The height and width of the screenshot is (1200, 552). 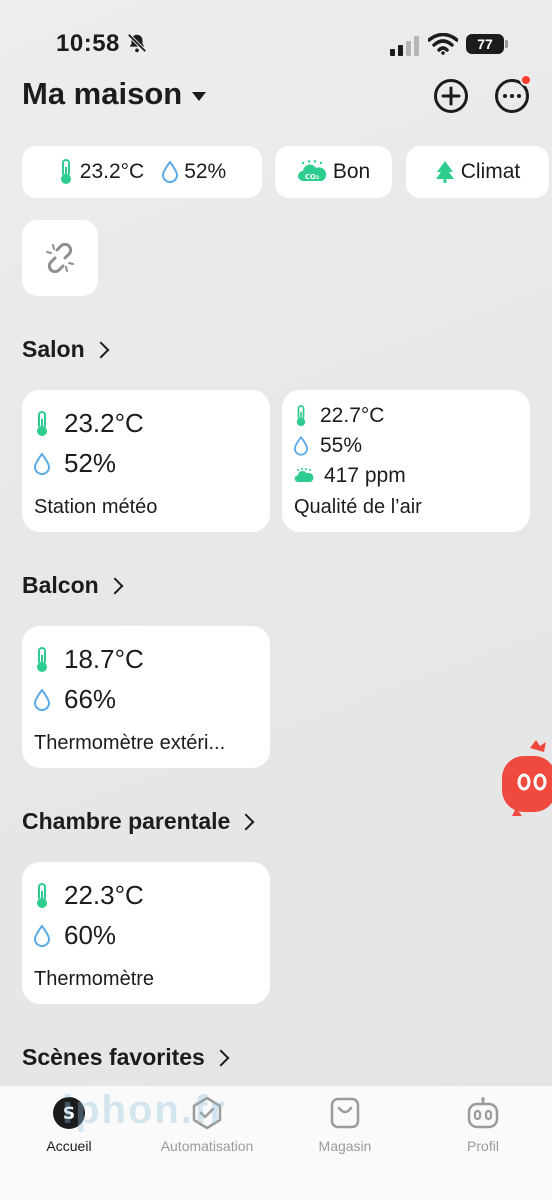 I want to click on device-name: Station météo, so click(x=96, y=507).